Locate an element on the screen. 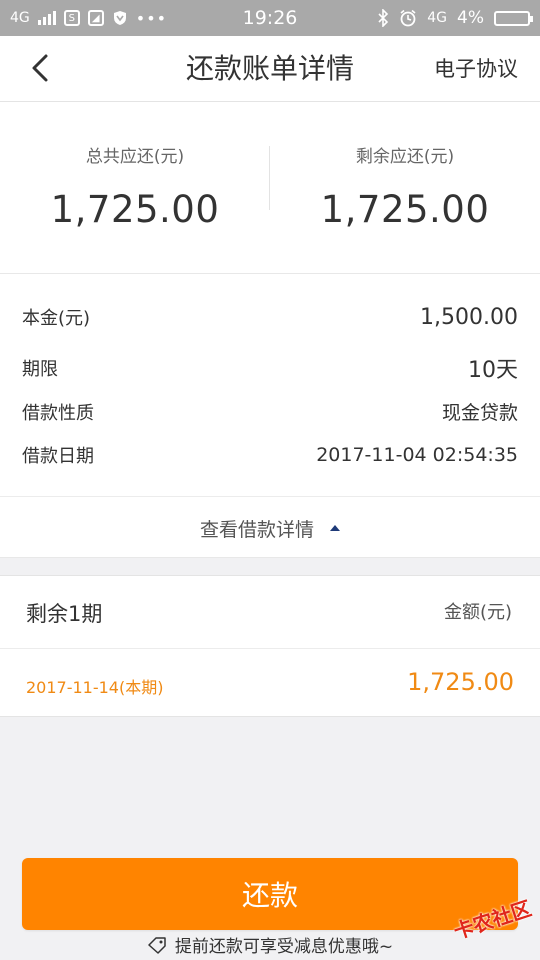 The width and height of the screenshot is (540, 960). detail-label: 借款性质 is located at coordinates (58, 413).